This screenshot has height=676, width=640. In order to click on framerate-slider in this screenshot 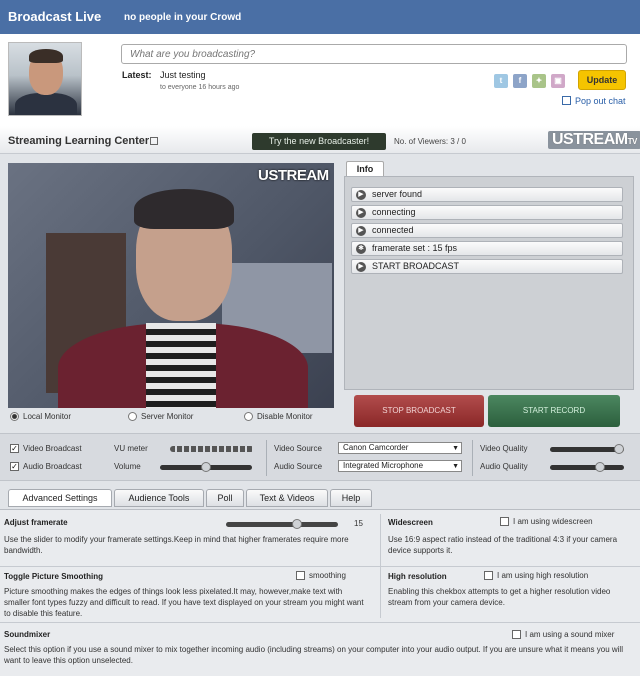, I will do `click(282, 524)`.